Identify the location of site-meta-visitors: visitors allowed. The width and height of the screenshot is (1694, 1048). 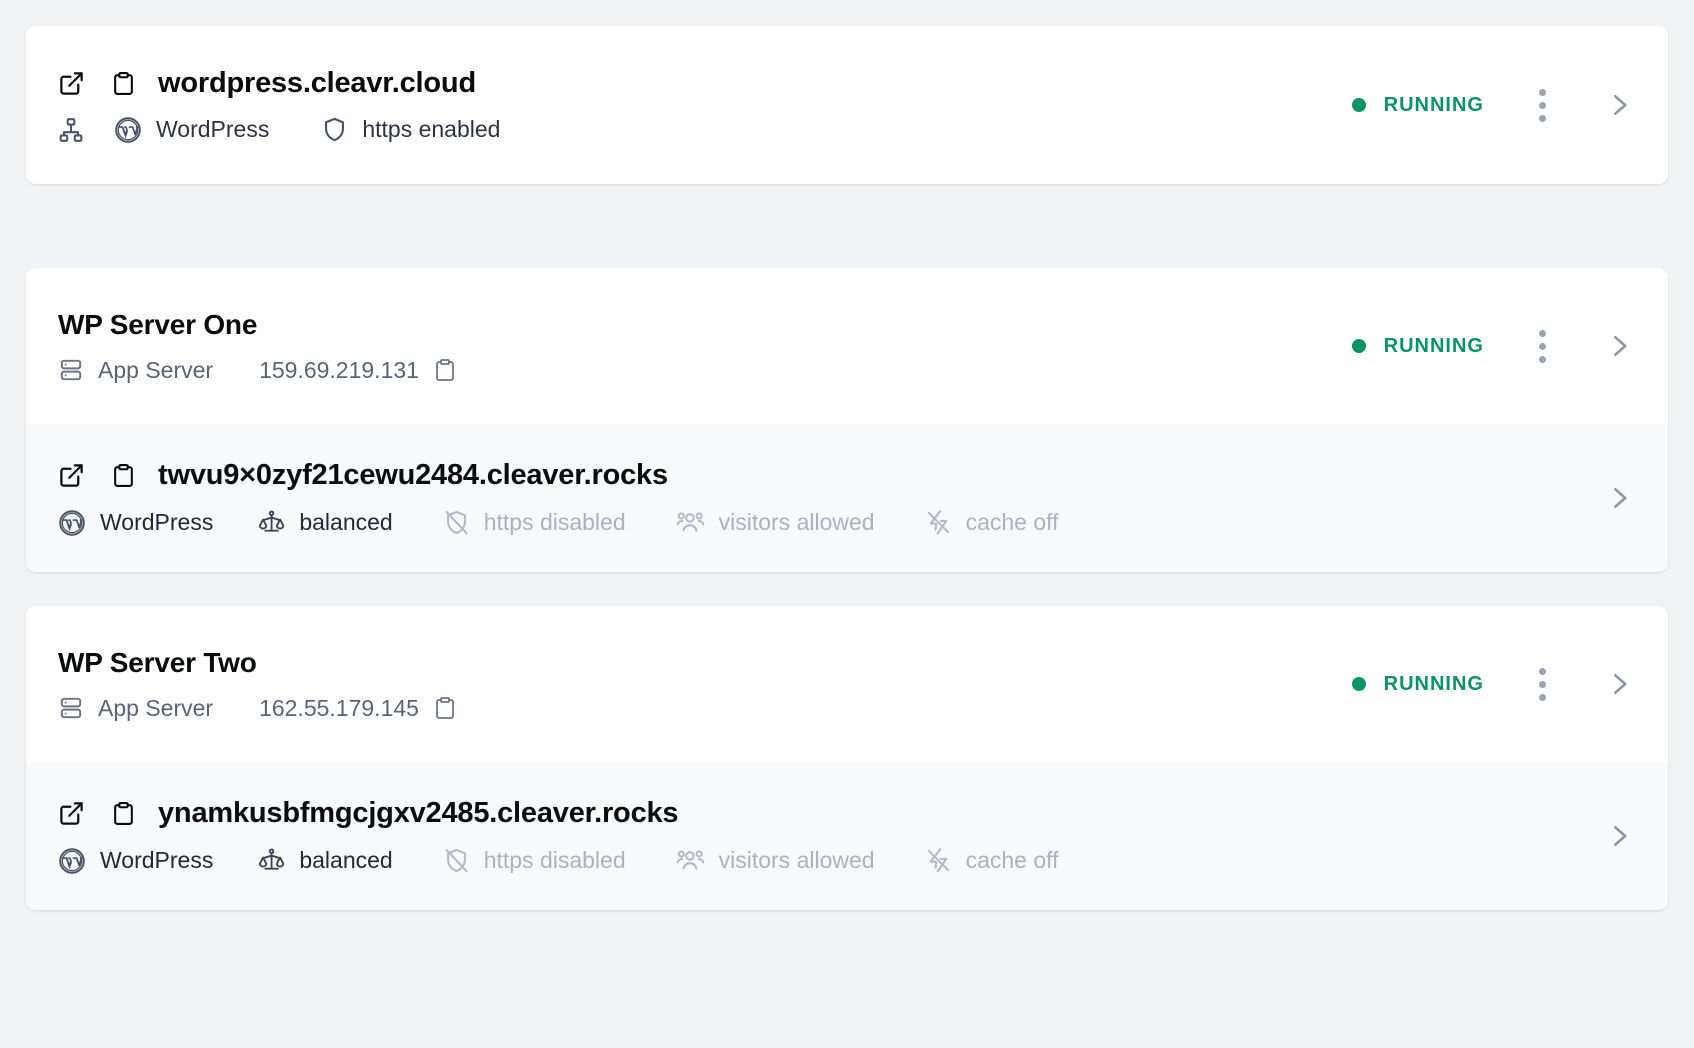
(775, 860).